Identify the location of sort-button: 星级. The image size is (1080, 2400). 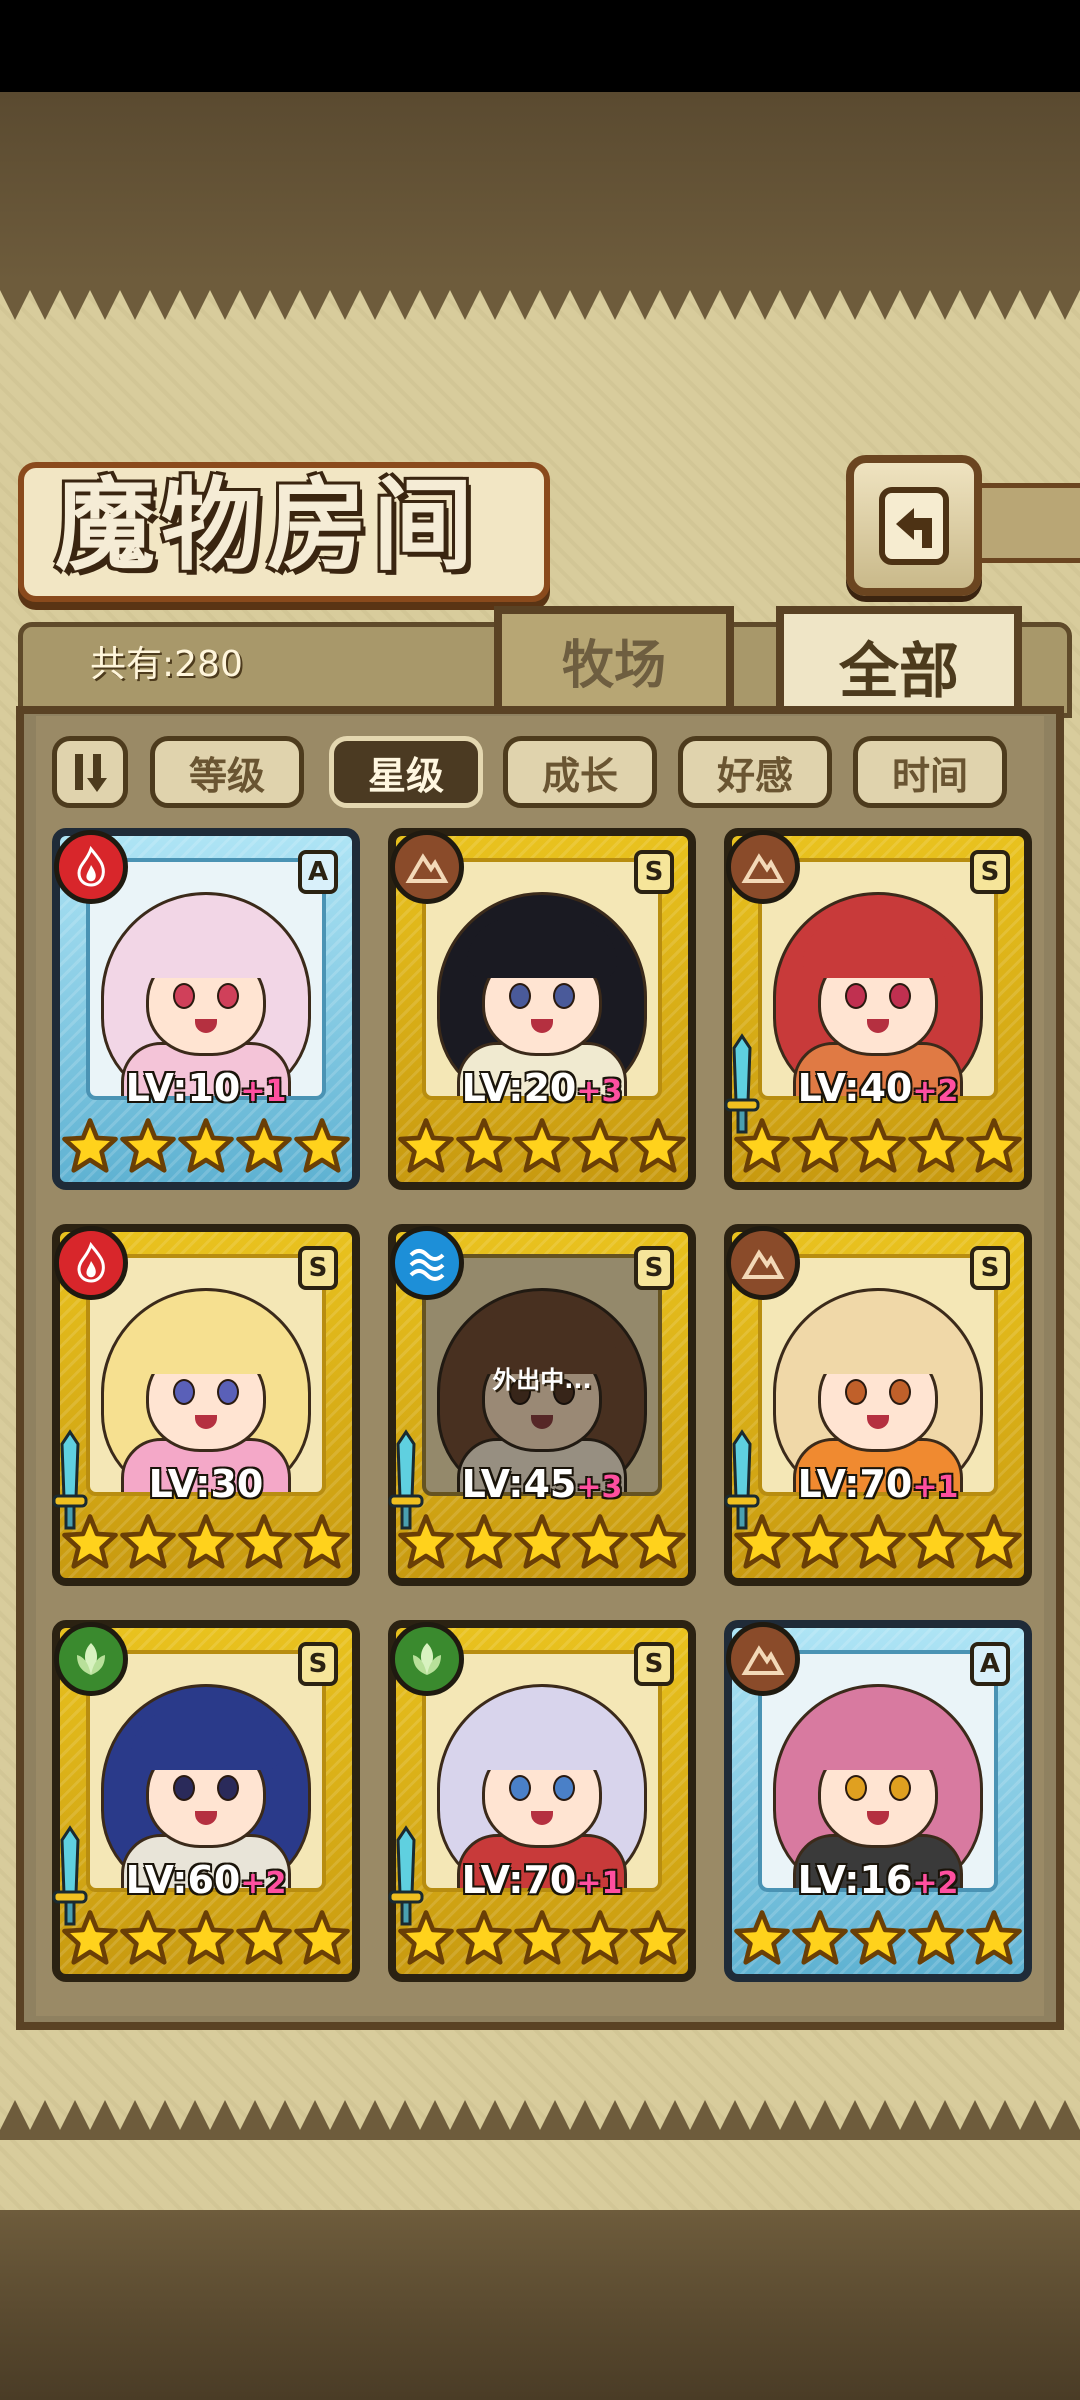
(406, 772).